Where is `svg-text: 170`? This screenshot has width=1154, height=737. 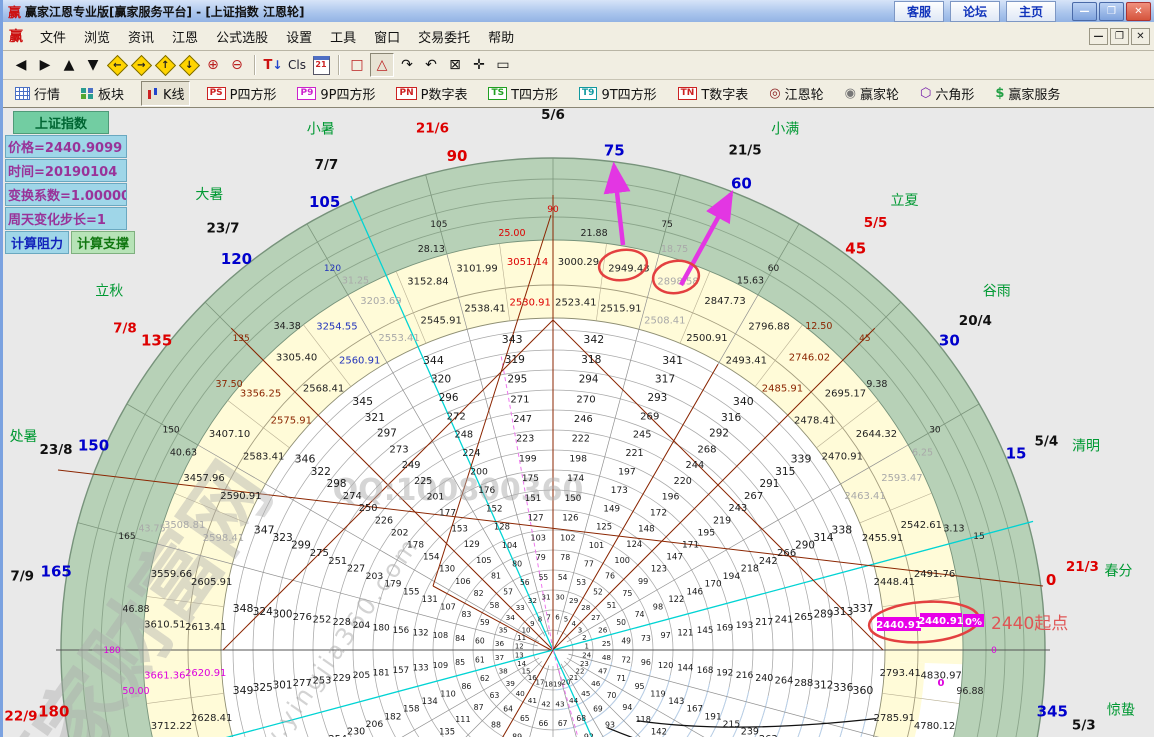
svg-text: 170 is located at coordinates (713, 585).